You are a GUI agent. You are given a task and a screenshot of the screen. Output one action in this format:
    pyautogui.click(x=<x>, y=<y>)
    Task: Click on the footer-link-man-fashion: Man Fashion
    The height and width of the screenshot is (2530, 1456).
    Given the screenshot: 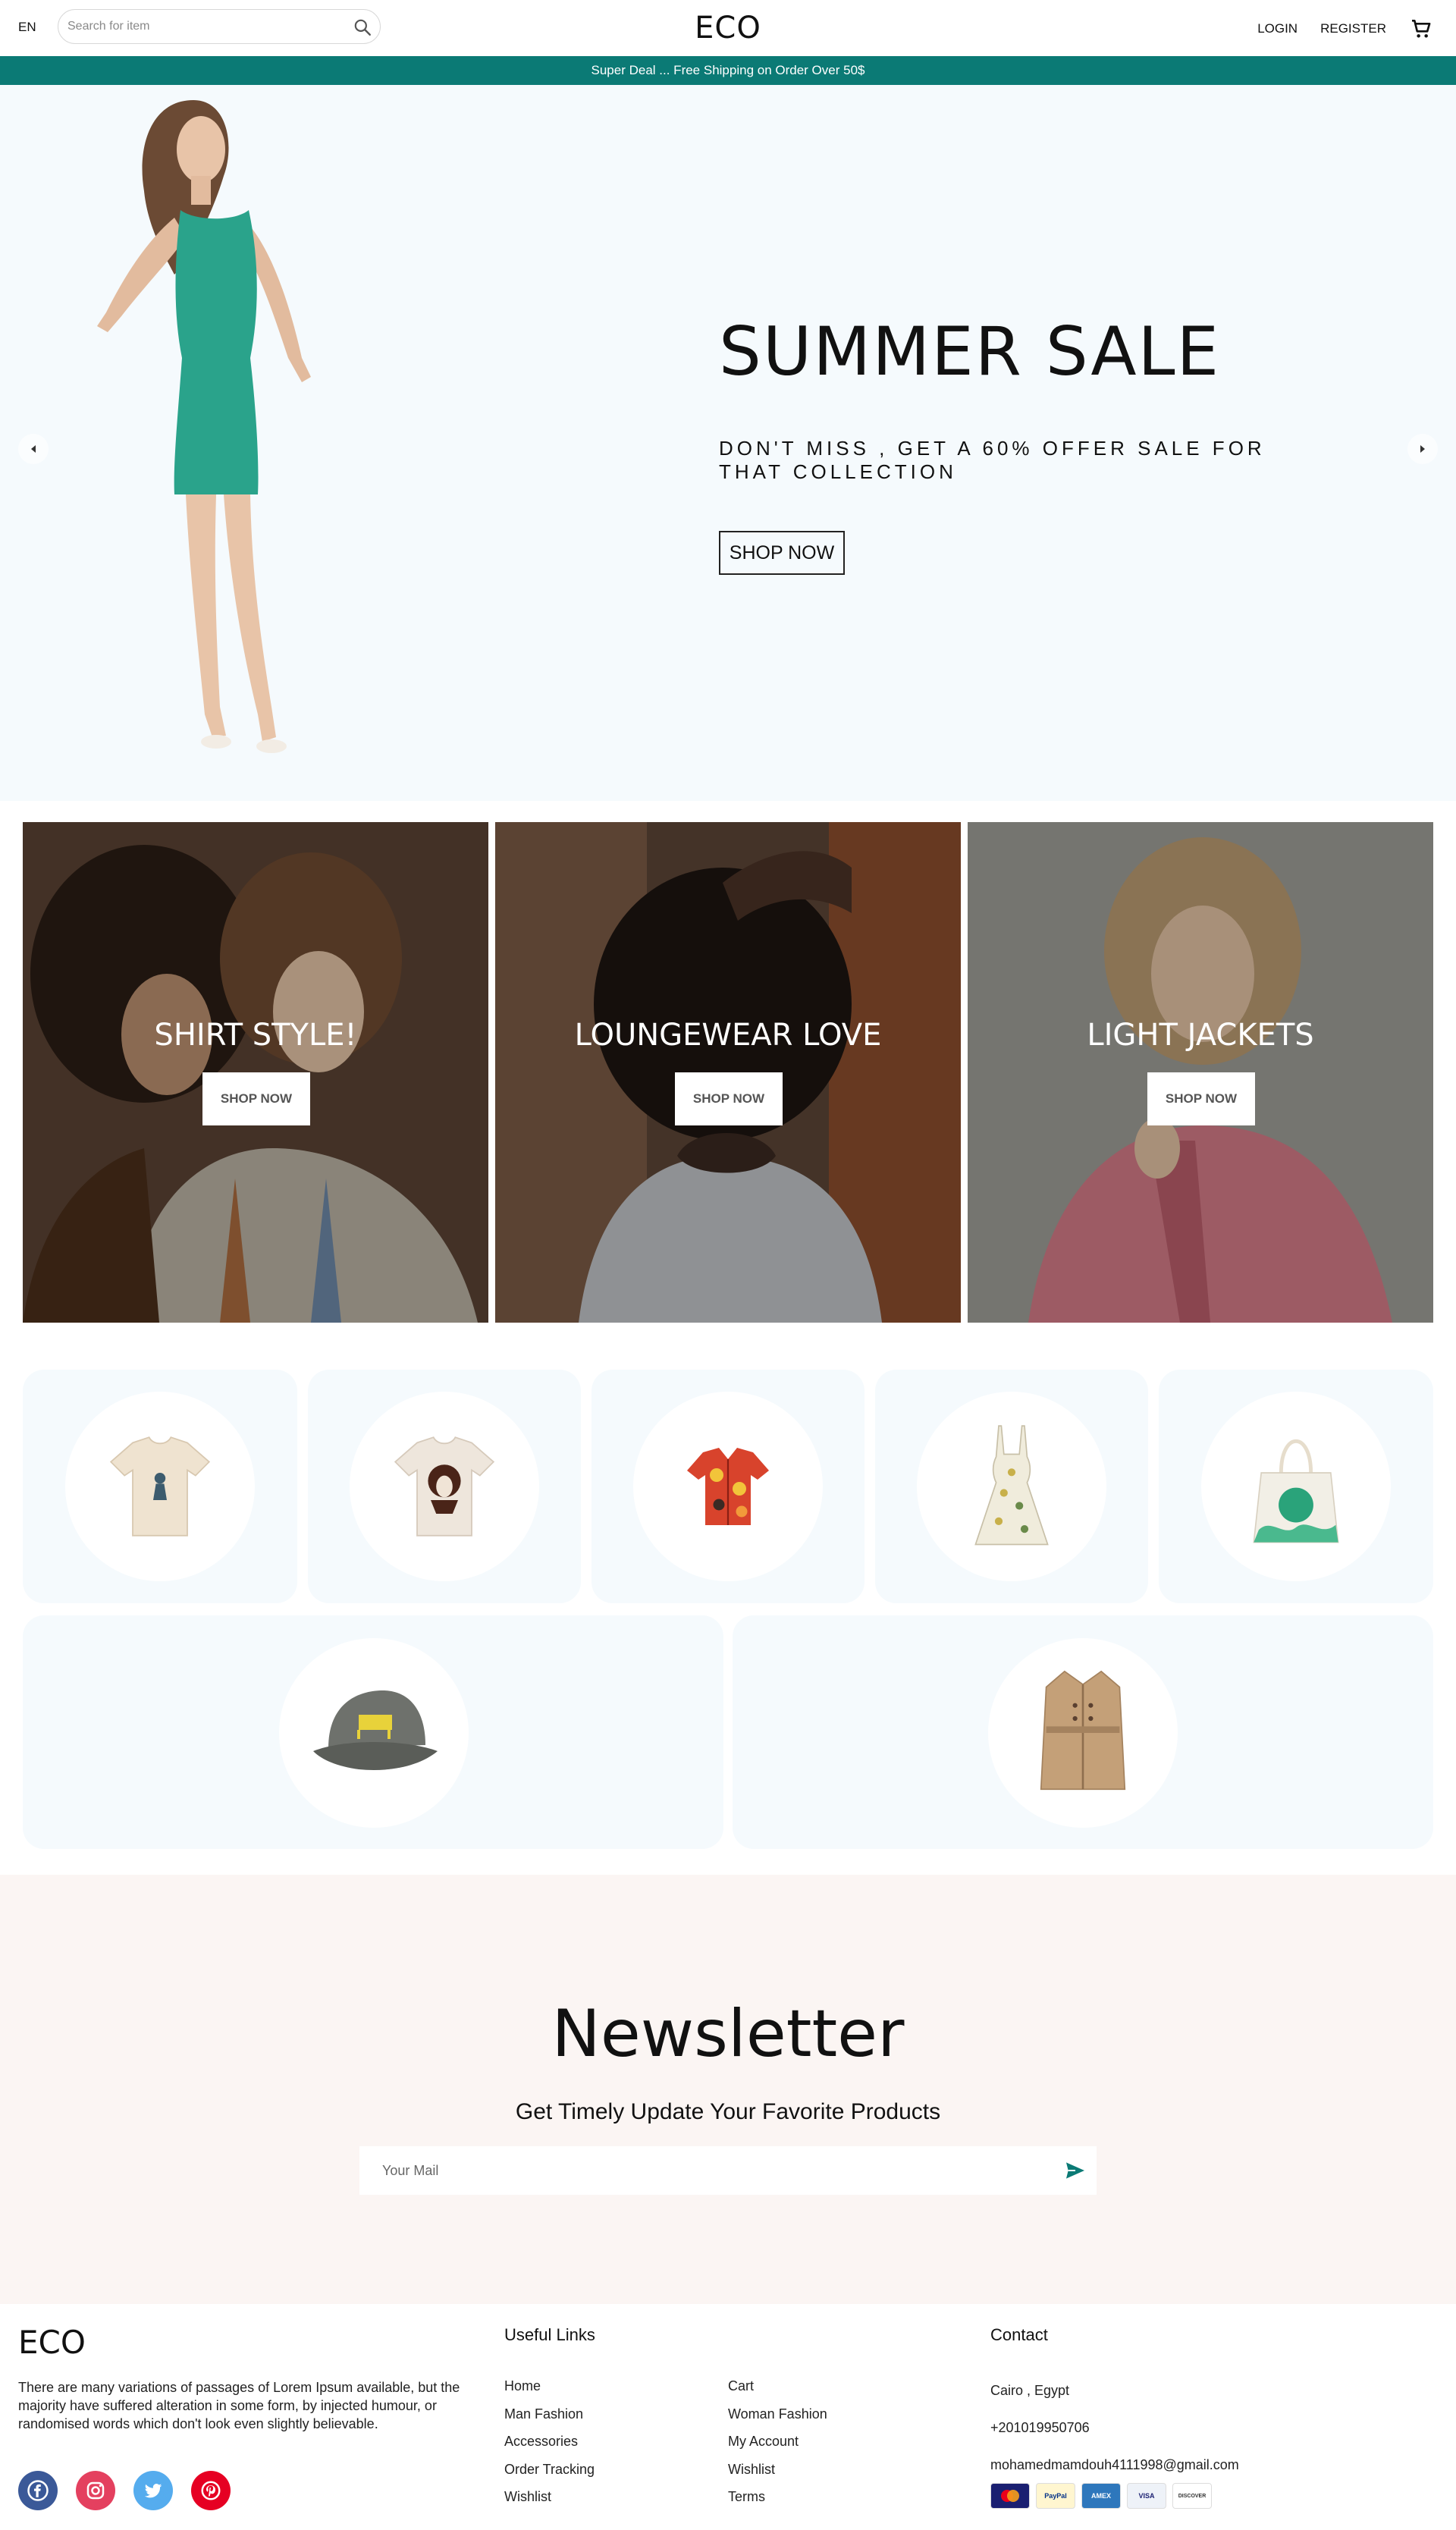 What is the action you would take?
    pyautogui.click(x=549, y=2414)
    